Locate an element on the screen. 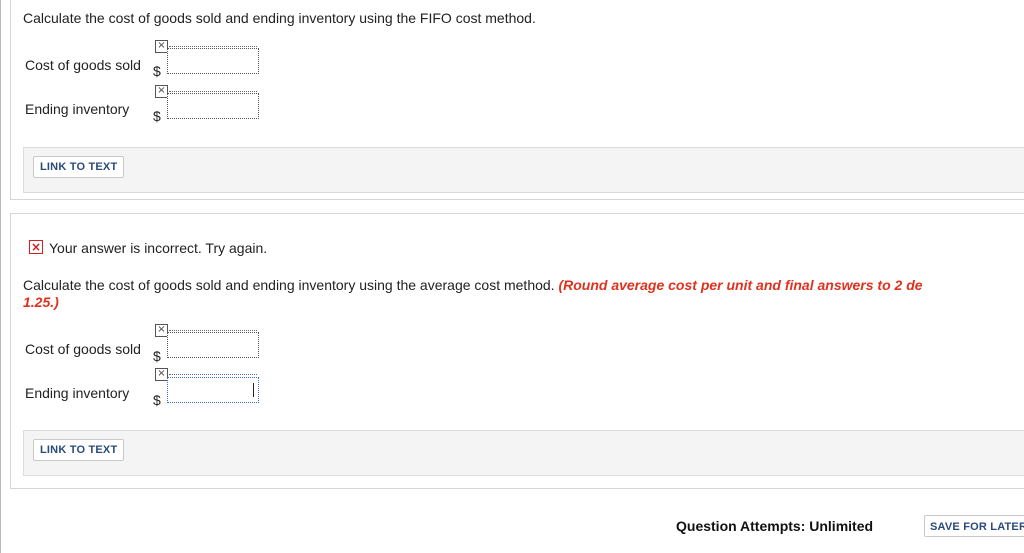  fifo-link-to-text-button: LINK TO TEXT is located at coordinates (79, 167).